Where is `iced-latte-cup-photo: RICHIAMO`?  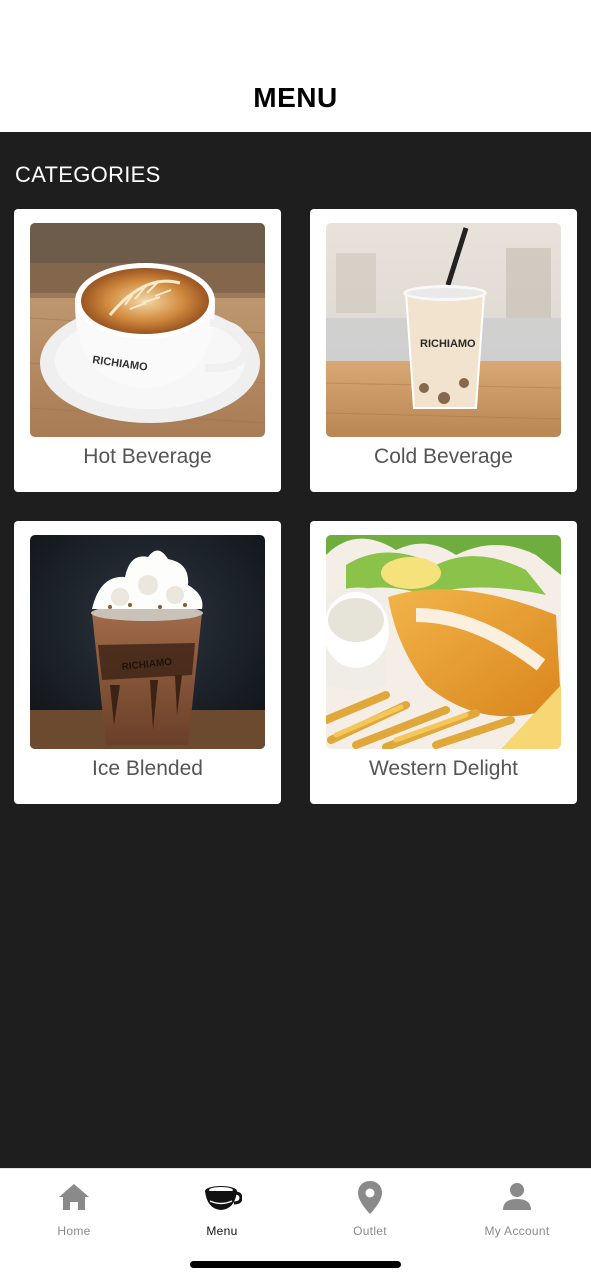
iced-latte-cup-photo: RICHIAMO is located at coordinates (443, 330).